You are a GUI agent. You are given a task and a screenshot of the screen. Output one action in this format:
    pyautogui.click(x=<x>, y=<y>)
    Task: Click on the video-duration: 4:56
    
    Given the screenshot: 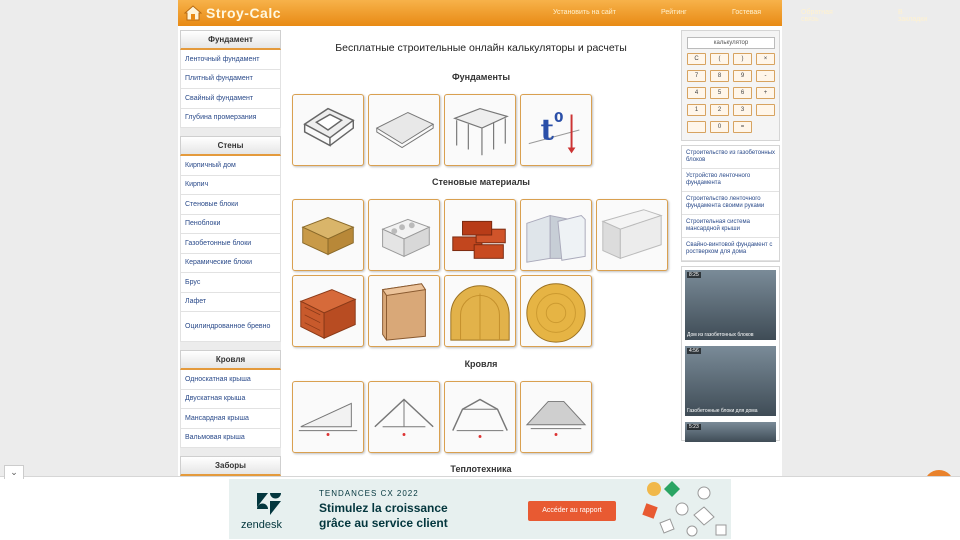 What is the action you would take?
    pyautogui.click(x=694, y=351)
    